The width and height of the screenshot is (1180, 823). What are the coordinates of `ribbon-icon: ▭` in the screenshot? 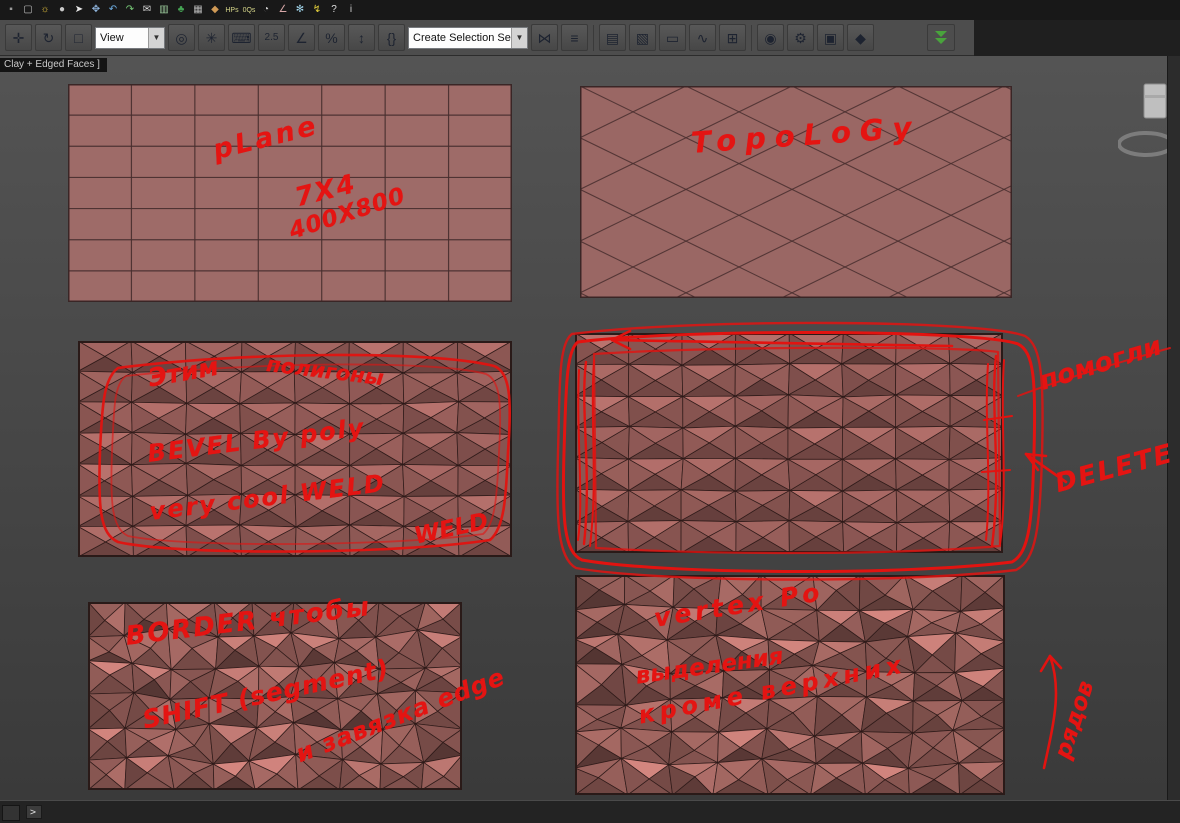 It's located at (672, 37).